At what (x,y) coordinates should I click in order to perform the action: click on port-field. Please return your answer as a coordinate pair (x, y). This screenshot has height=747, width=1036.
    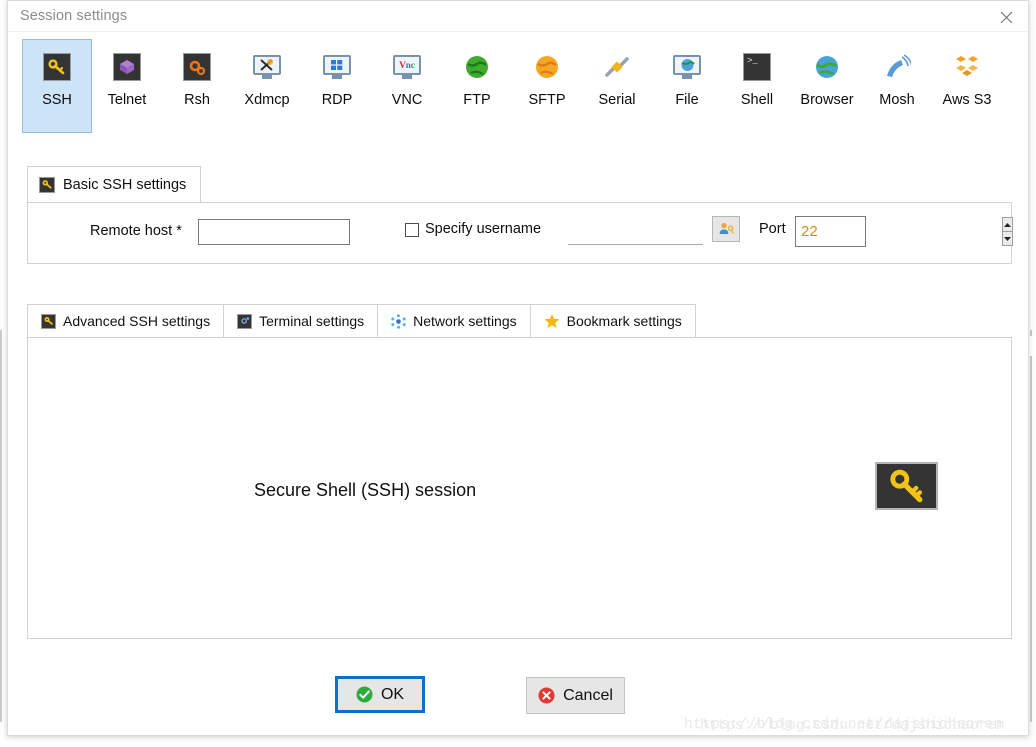
    Looking at the image, I should click on (904, 231).